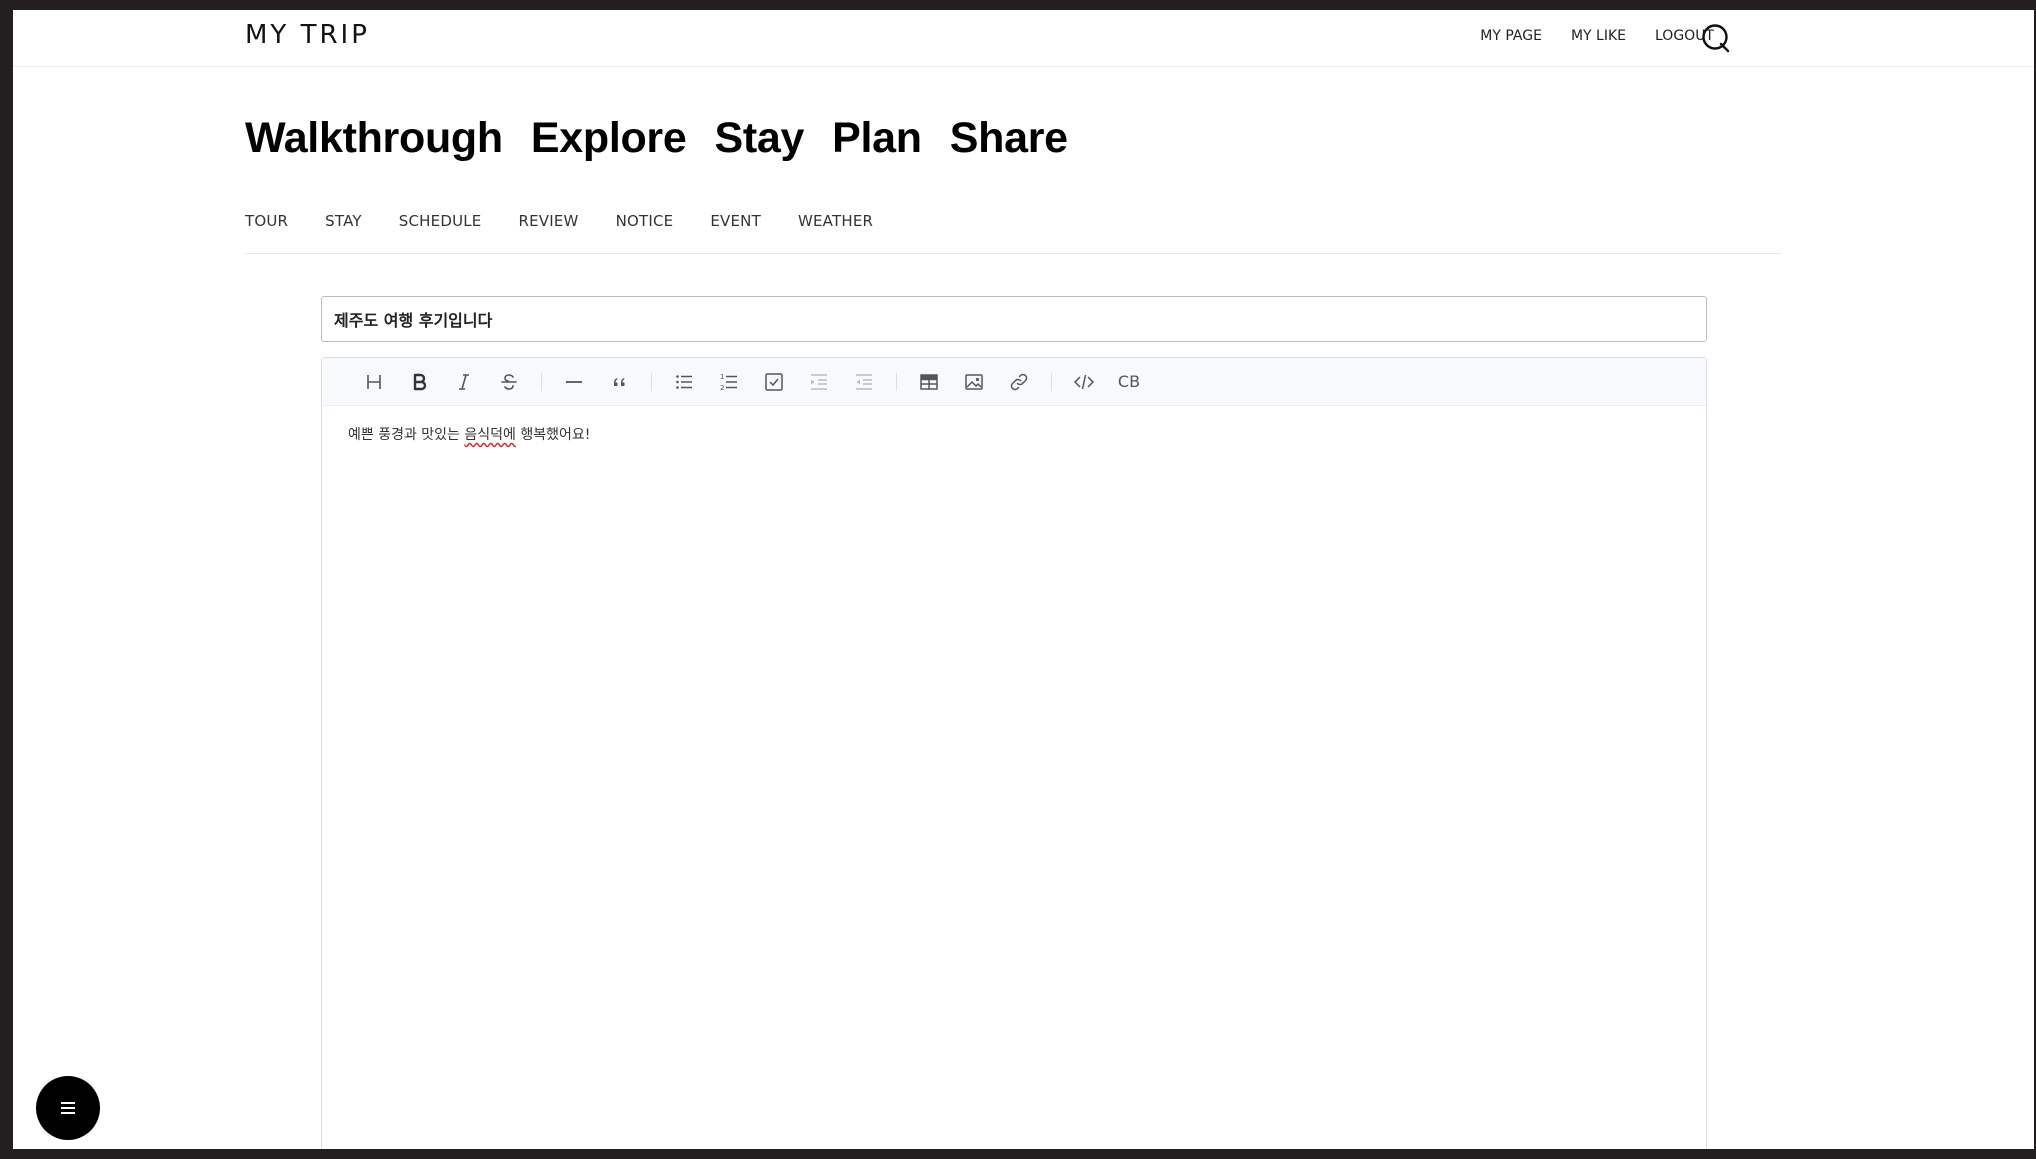 This screenshot has width=2036, height=1159. Describe the element at coordinates (1598, 36) in the screenshot. I see `my-like-link: MY LIKE` at that location.